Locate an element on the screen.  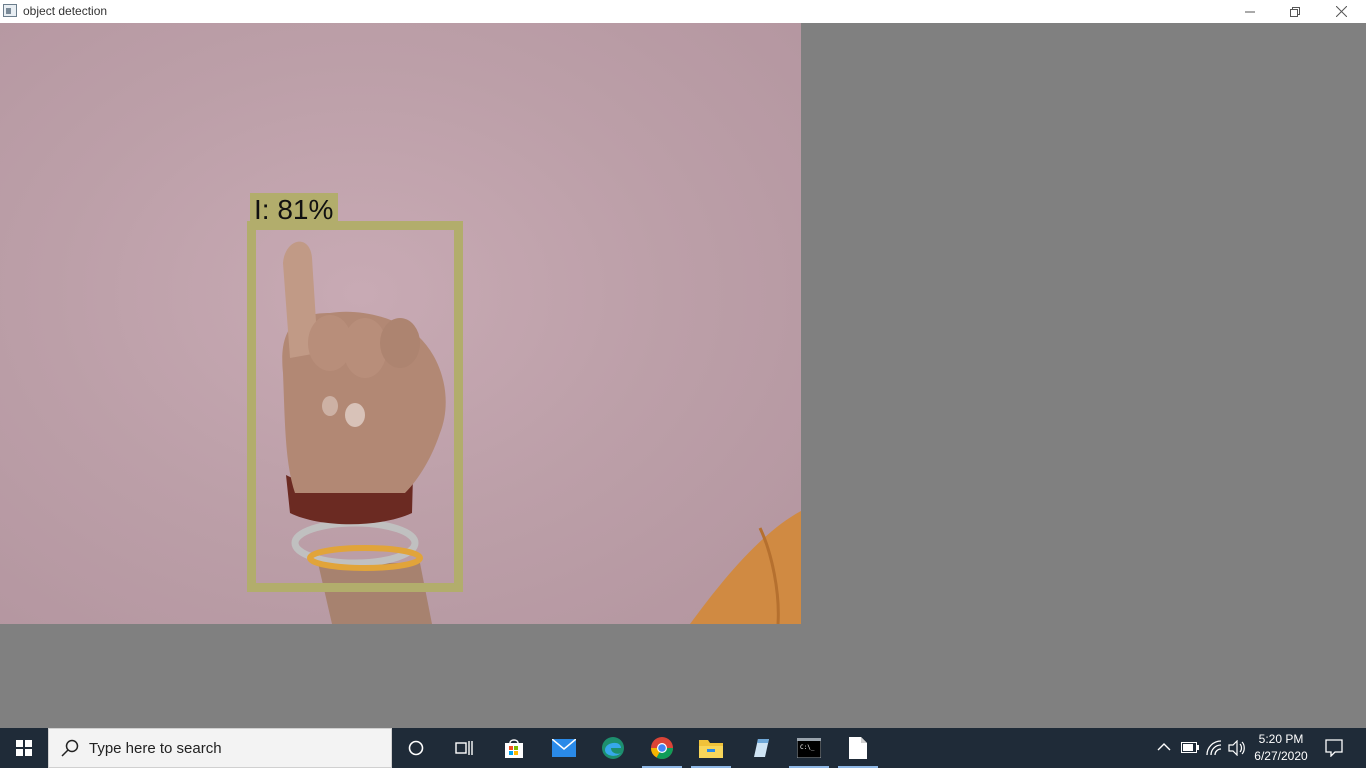
chrome-button is located at coordinates (662, 748).